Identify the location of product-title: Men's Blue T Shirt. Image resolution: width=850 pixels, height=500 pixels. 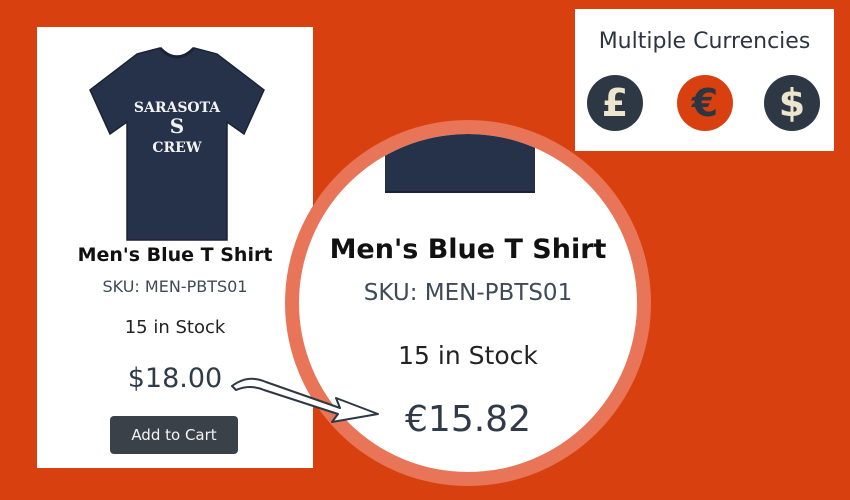
(175, 255).